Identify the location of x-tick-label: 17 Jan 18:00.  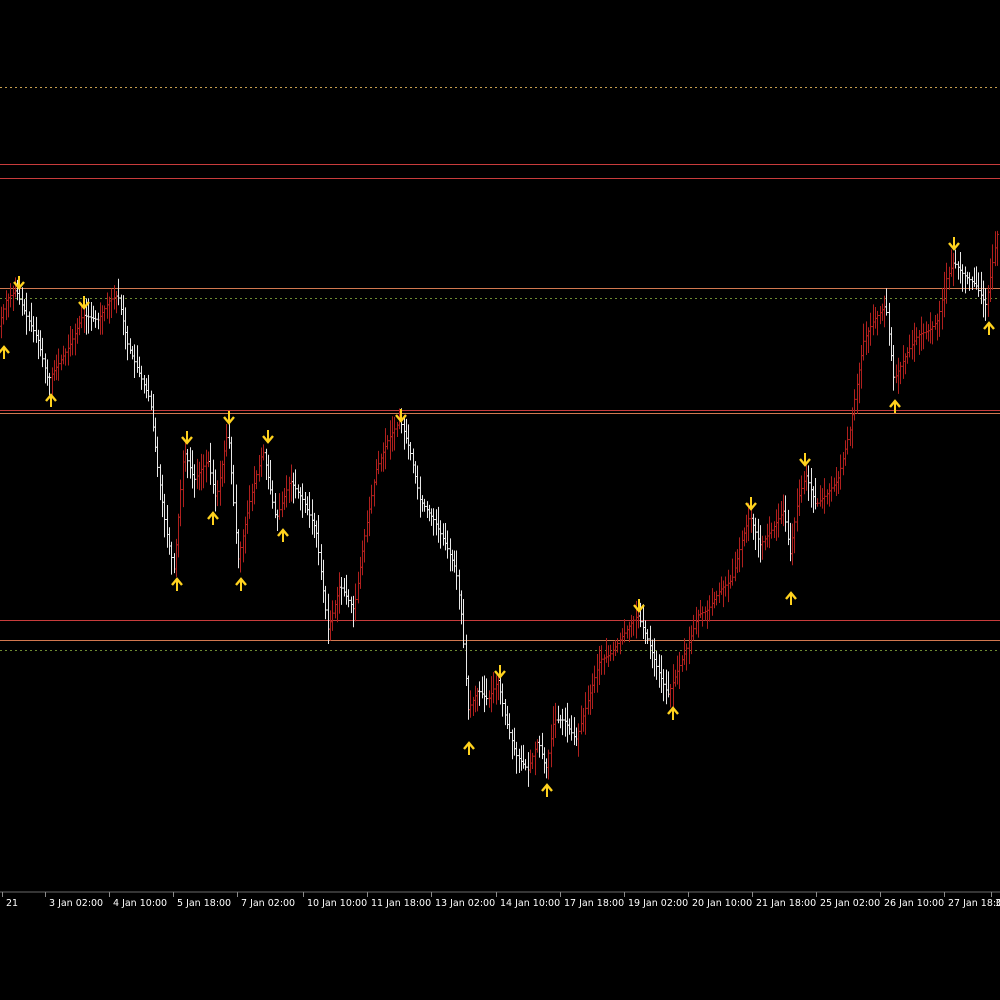
(594, 903).